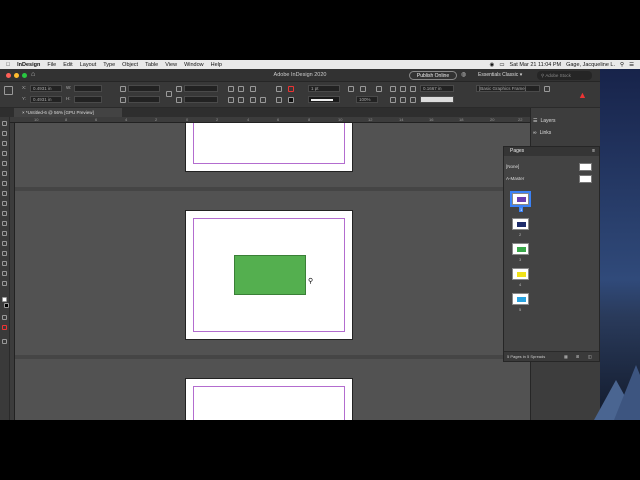 The height and width of the screenshot is (480, 640). Describe the element at coordinates (4, 317) in the screenshot. I see `formatting-container-icon` at that location.